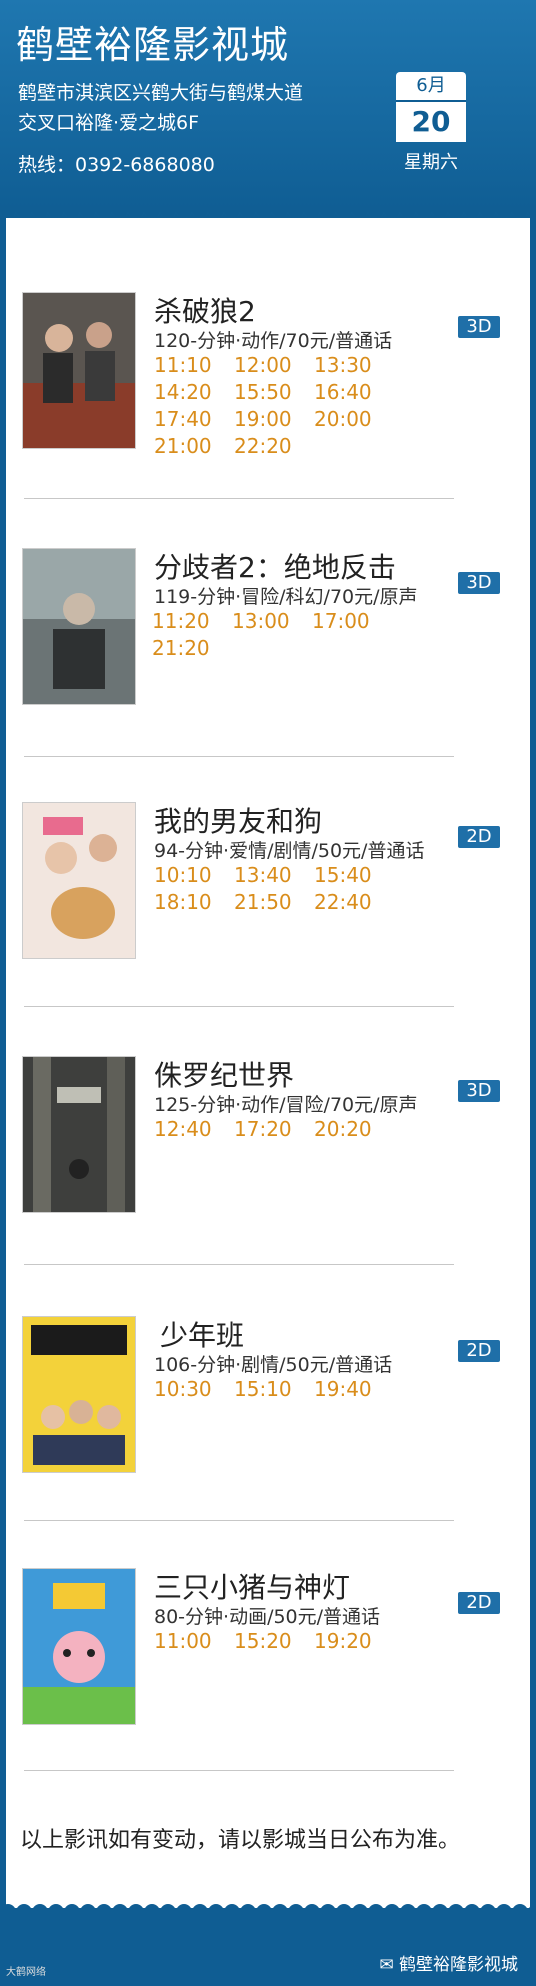  Describe the element at coordinates (274, 392) in the screenshot. I see `showtime: 15:50` at that location.